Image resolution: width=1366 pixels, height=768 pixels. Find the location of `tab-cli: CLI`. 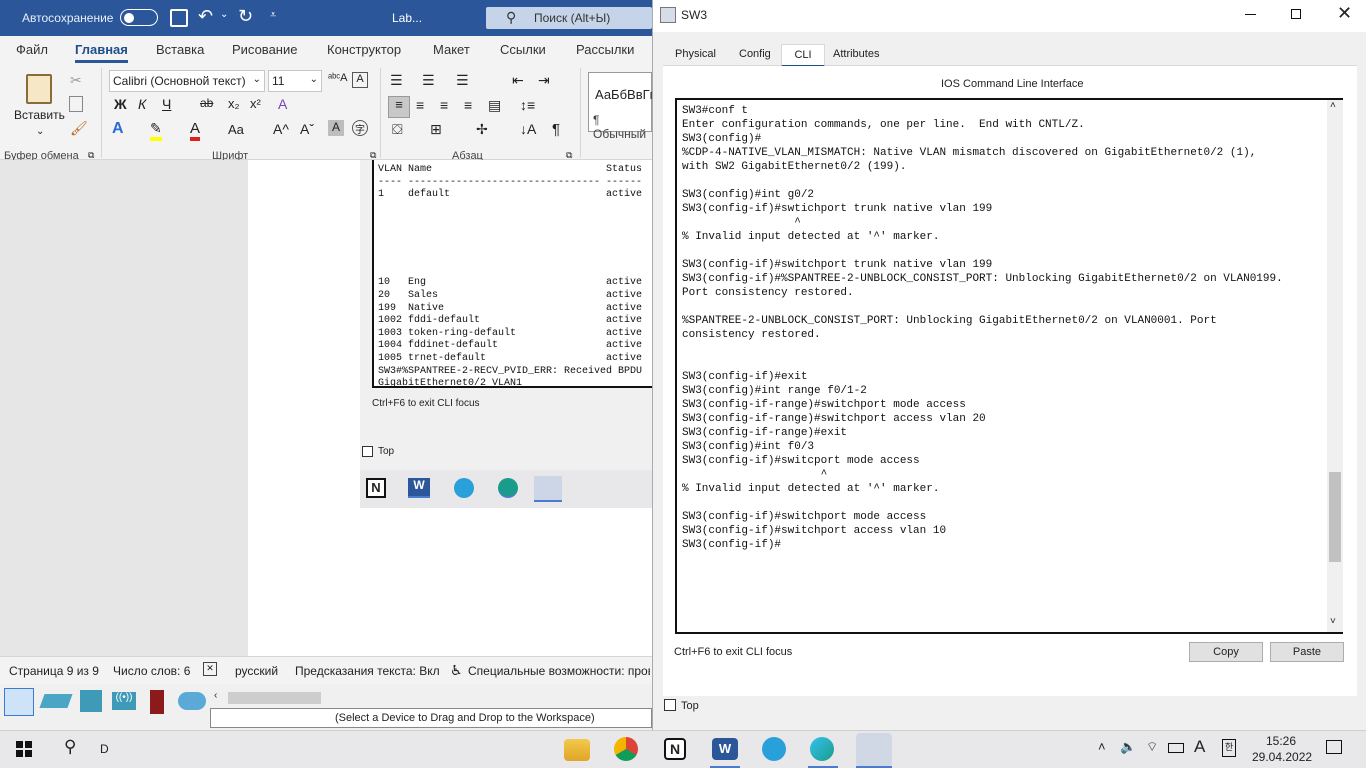

tab-cli: CLI is located at coordinates (803, 55).